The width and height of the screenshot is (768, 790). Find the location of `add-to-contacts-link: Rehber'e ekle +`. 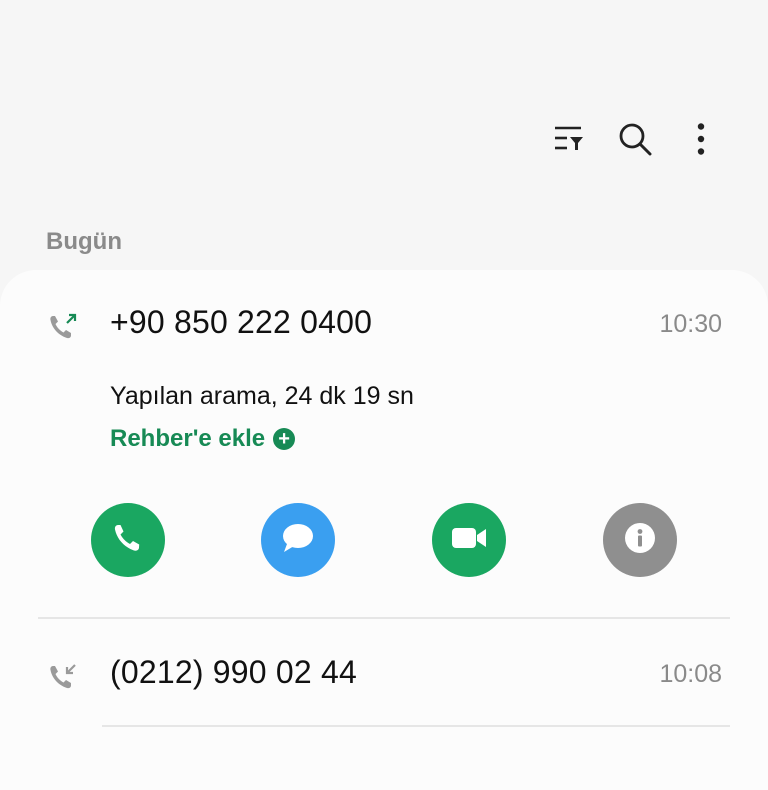

add-to-contacts-link: Rehber'e ekle + is located at coordinates (203, 439).